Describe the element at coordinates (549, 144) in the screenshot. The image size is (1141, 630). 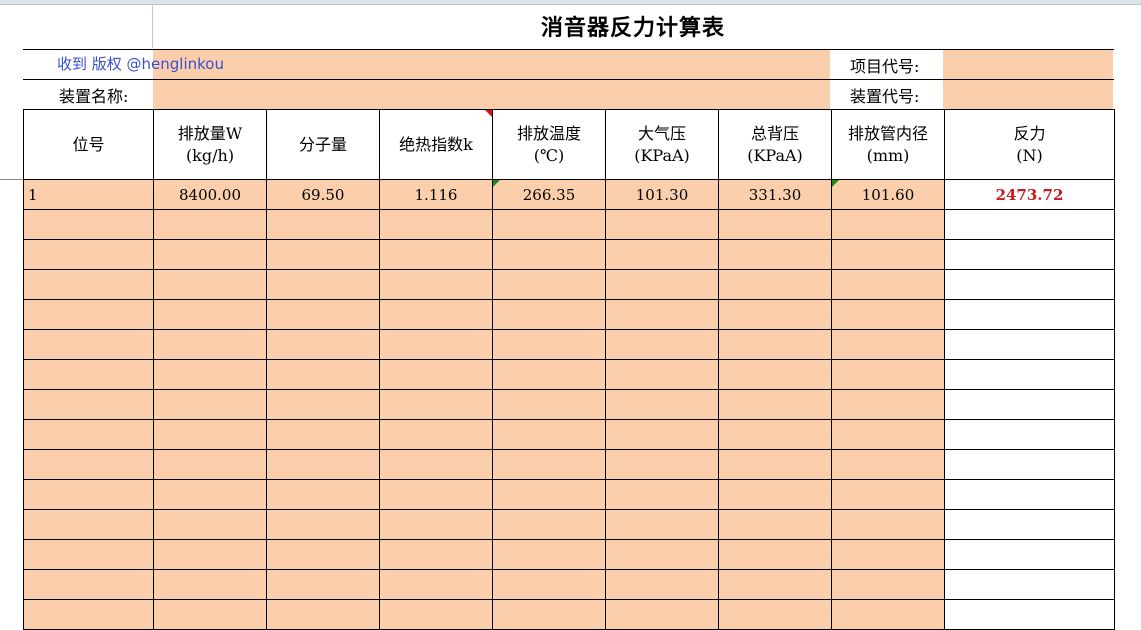
I see `header-temperature: 排放温度 (℃)` at that location.